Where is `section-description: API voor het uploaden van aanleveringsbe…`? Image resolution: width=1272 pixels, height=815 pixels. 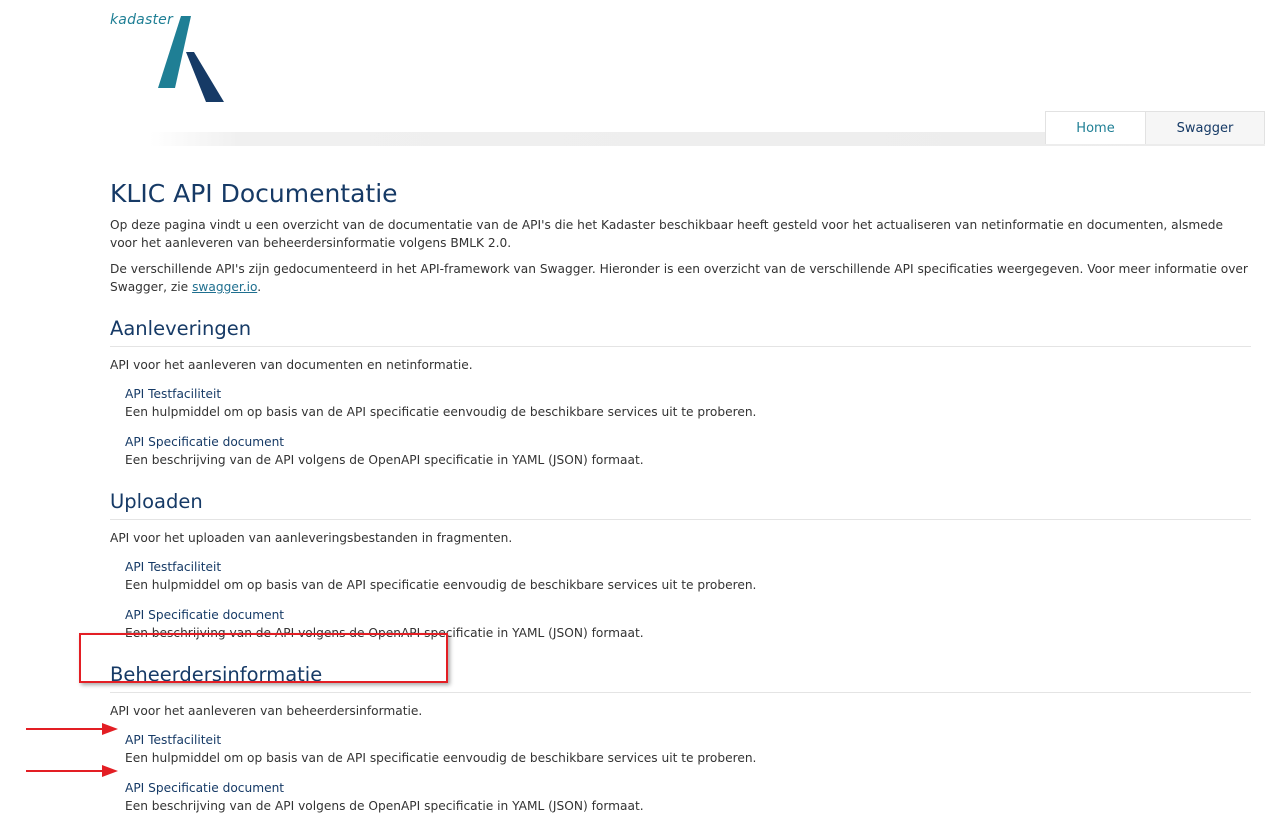 section-description: API voor het uploaden van aanleveringsbe… is located at coordinates (311, 538).